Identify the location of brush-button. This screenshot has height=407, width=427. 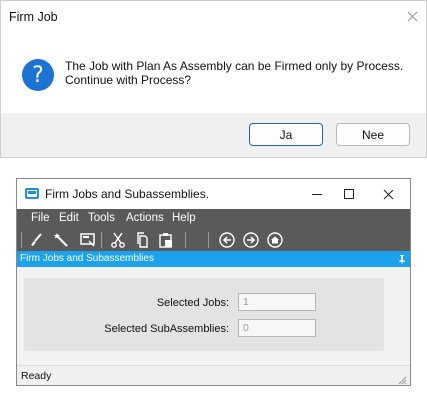
(36, 240).